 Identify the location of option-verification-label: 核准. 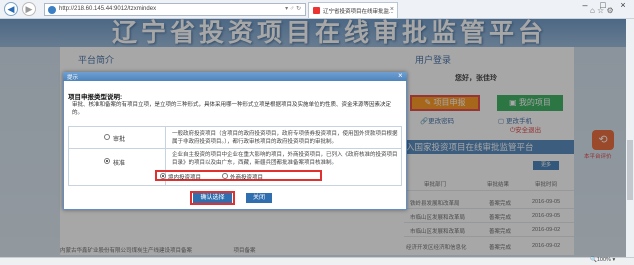
(119, 162).